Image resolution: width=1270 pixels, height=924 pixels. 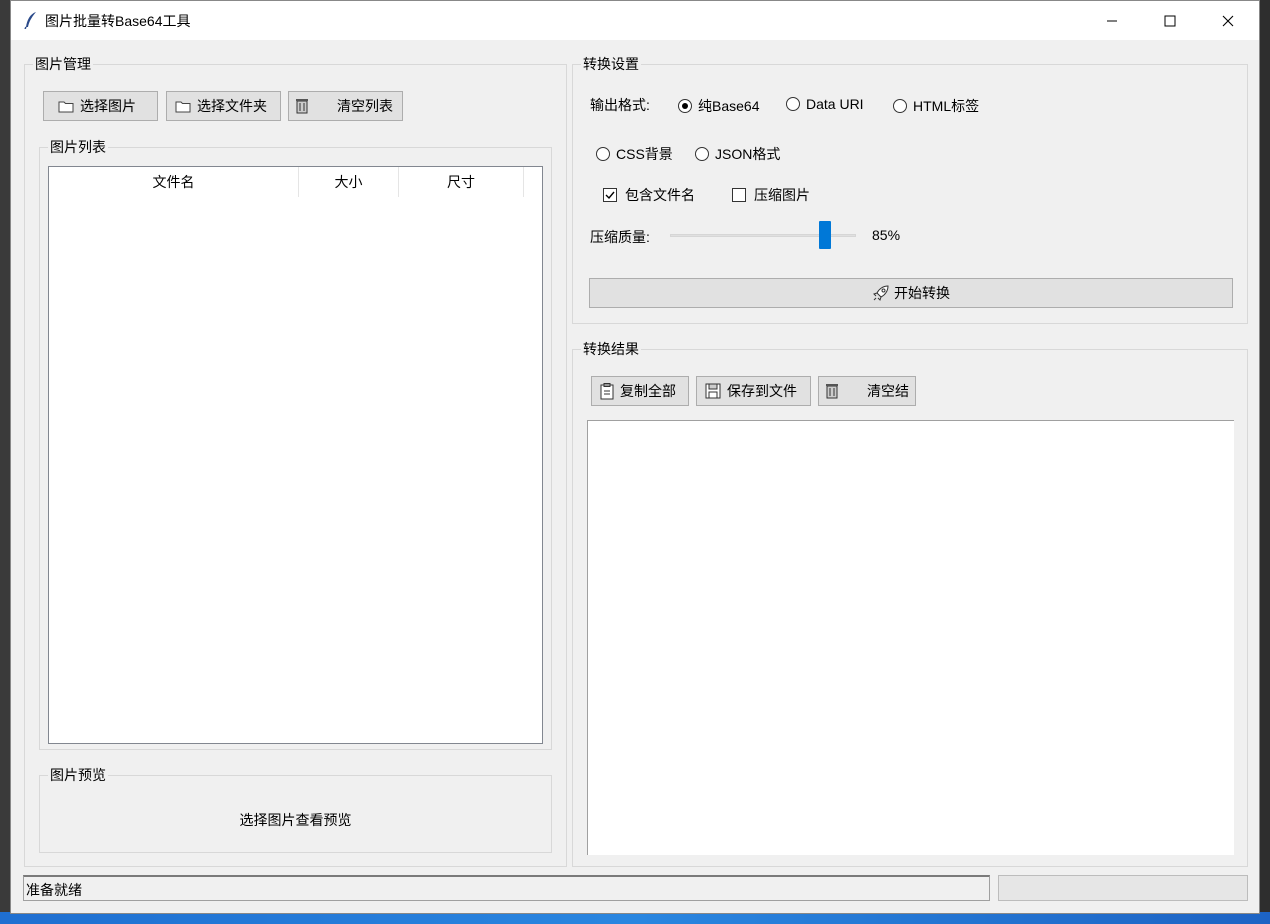 I want to click on rocket-icon, so click(x=881, y=293).